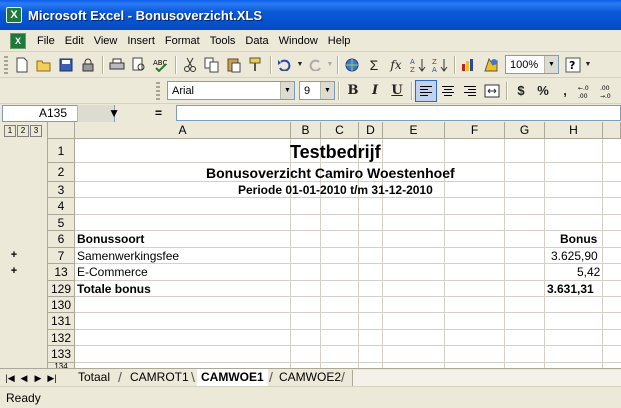 The height and width of the screenshot is (408, 621). I want to click on cell-row13-value: 5,42, so click(588, 272).